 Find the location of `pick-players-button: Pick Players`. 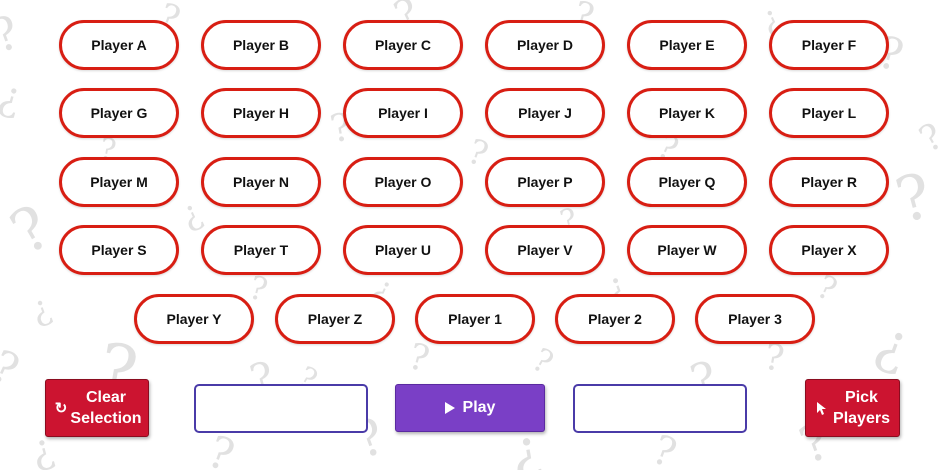

pick-players-button: Pick Players is located at coordinates (852, 408).